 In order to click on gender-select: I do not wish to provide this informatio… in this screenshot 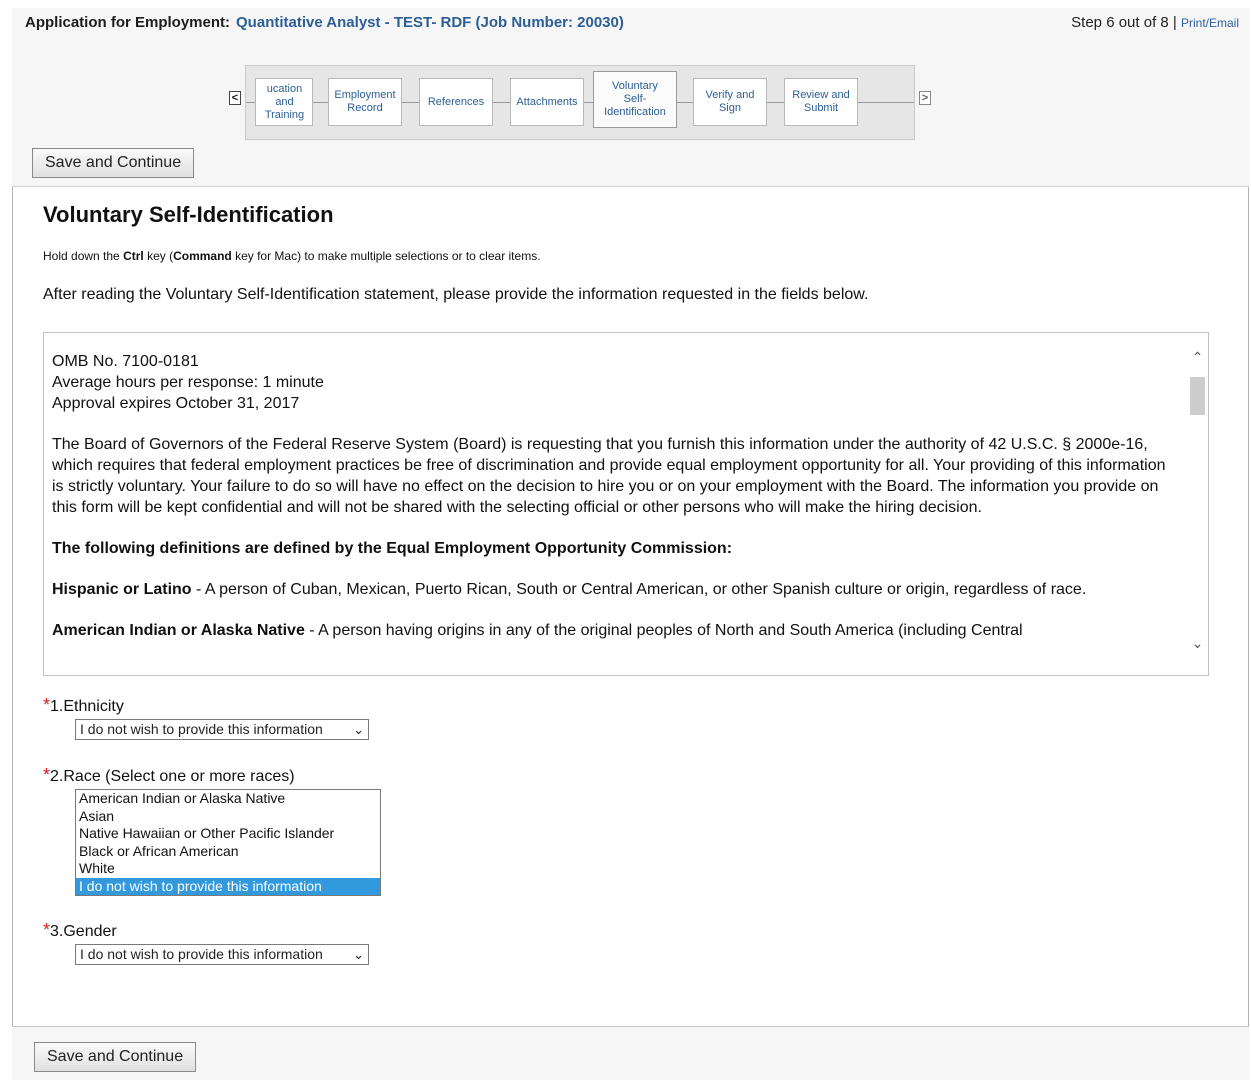, I will do `click(222, 954)`.